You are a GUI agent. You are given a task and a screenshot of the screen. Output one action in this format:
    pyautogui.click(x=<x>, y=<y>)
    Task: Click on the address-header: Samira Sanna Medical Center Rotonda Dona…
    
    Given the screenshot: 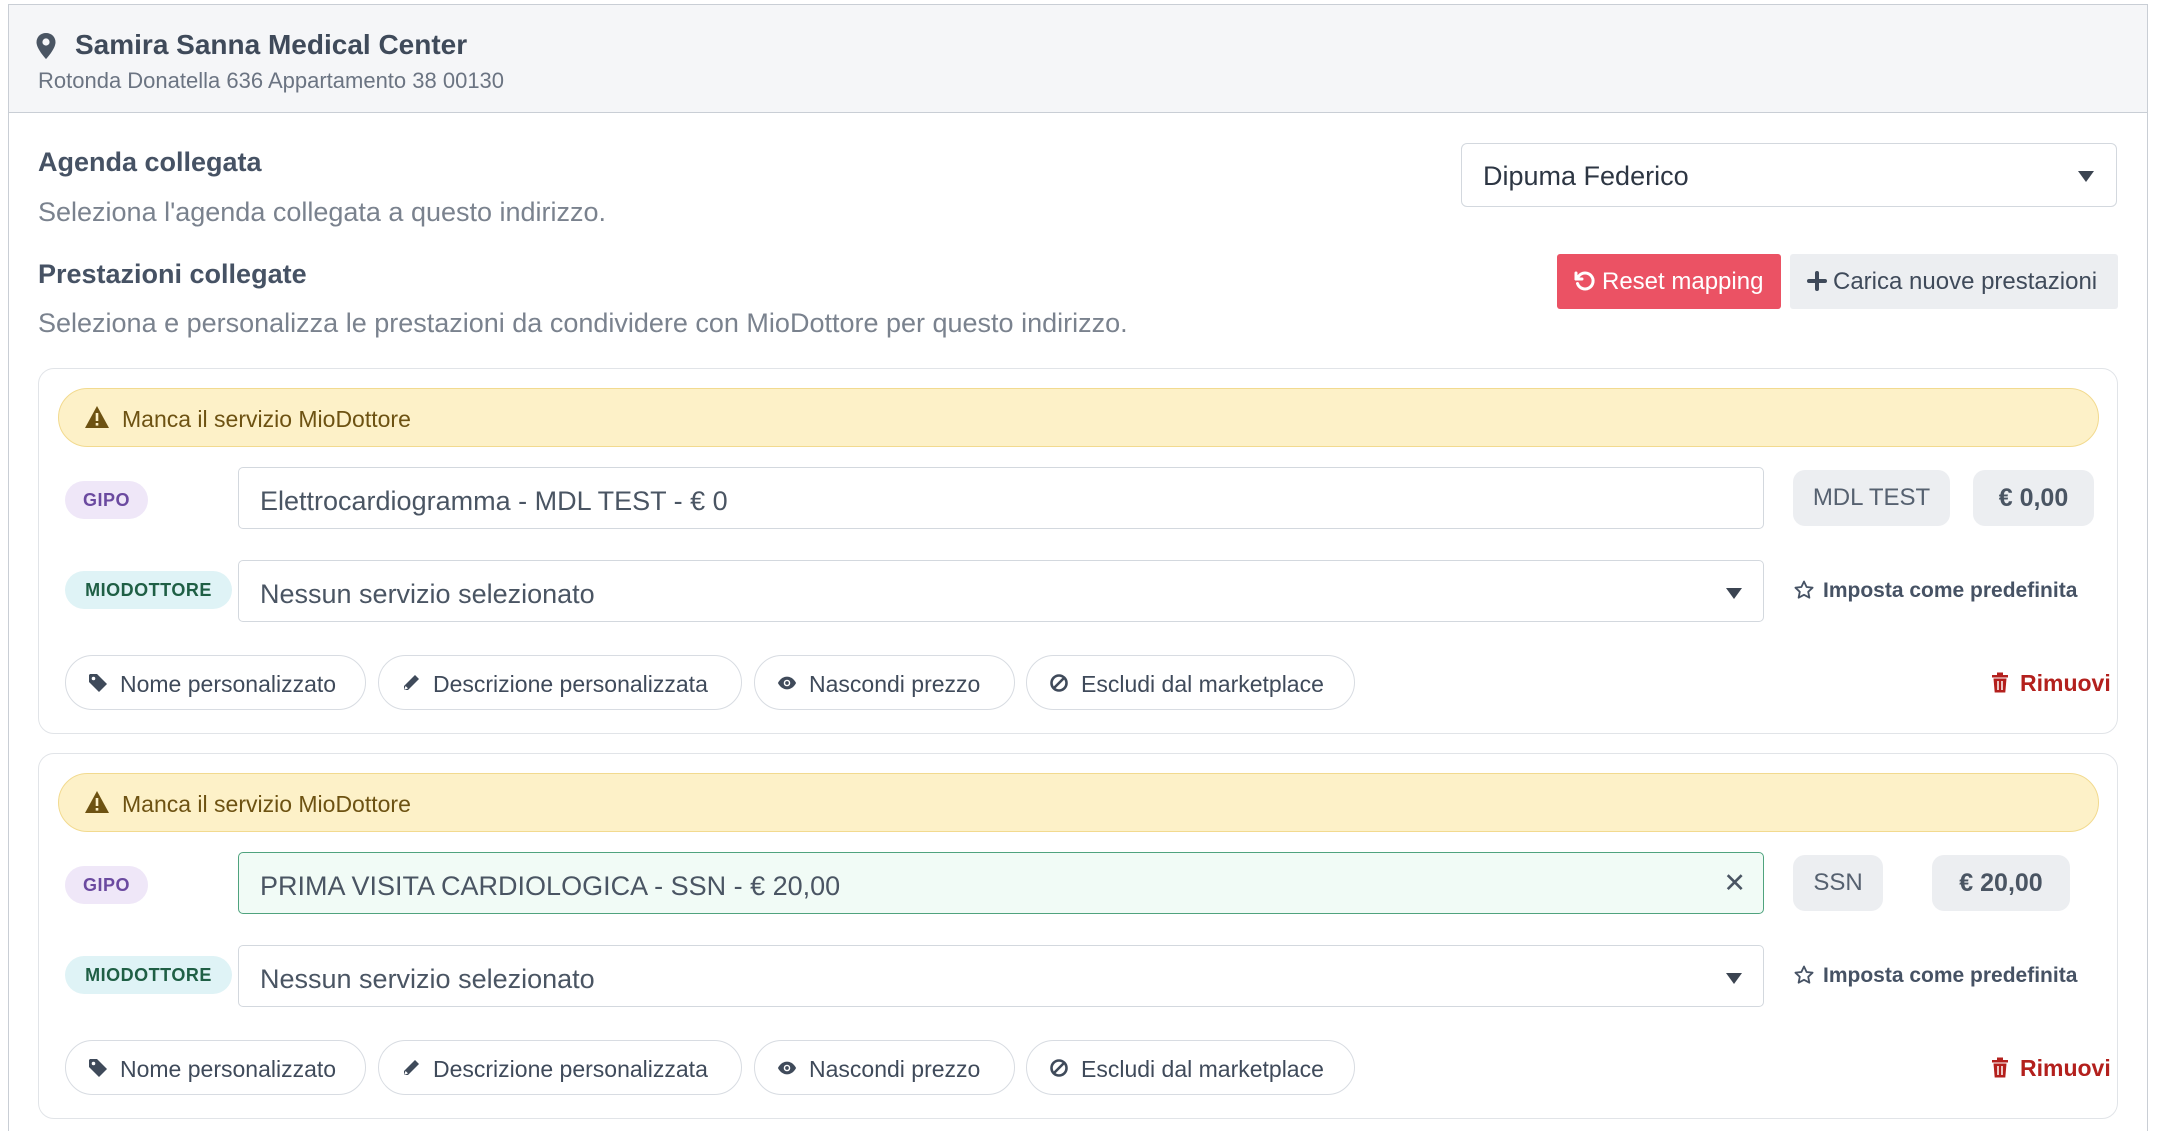 What is the action you would take?
    pyautogui.click(x=1078, y=59)
    